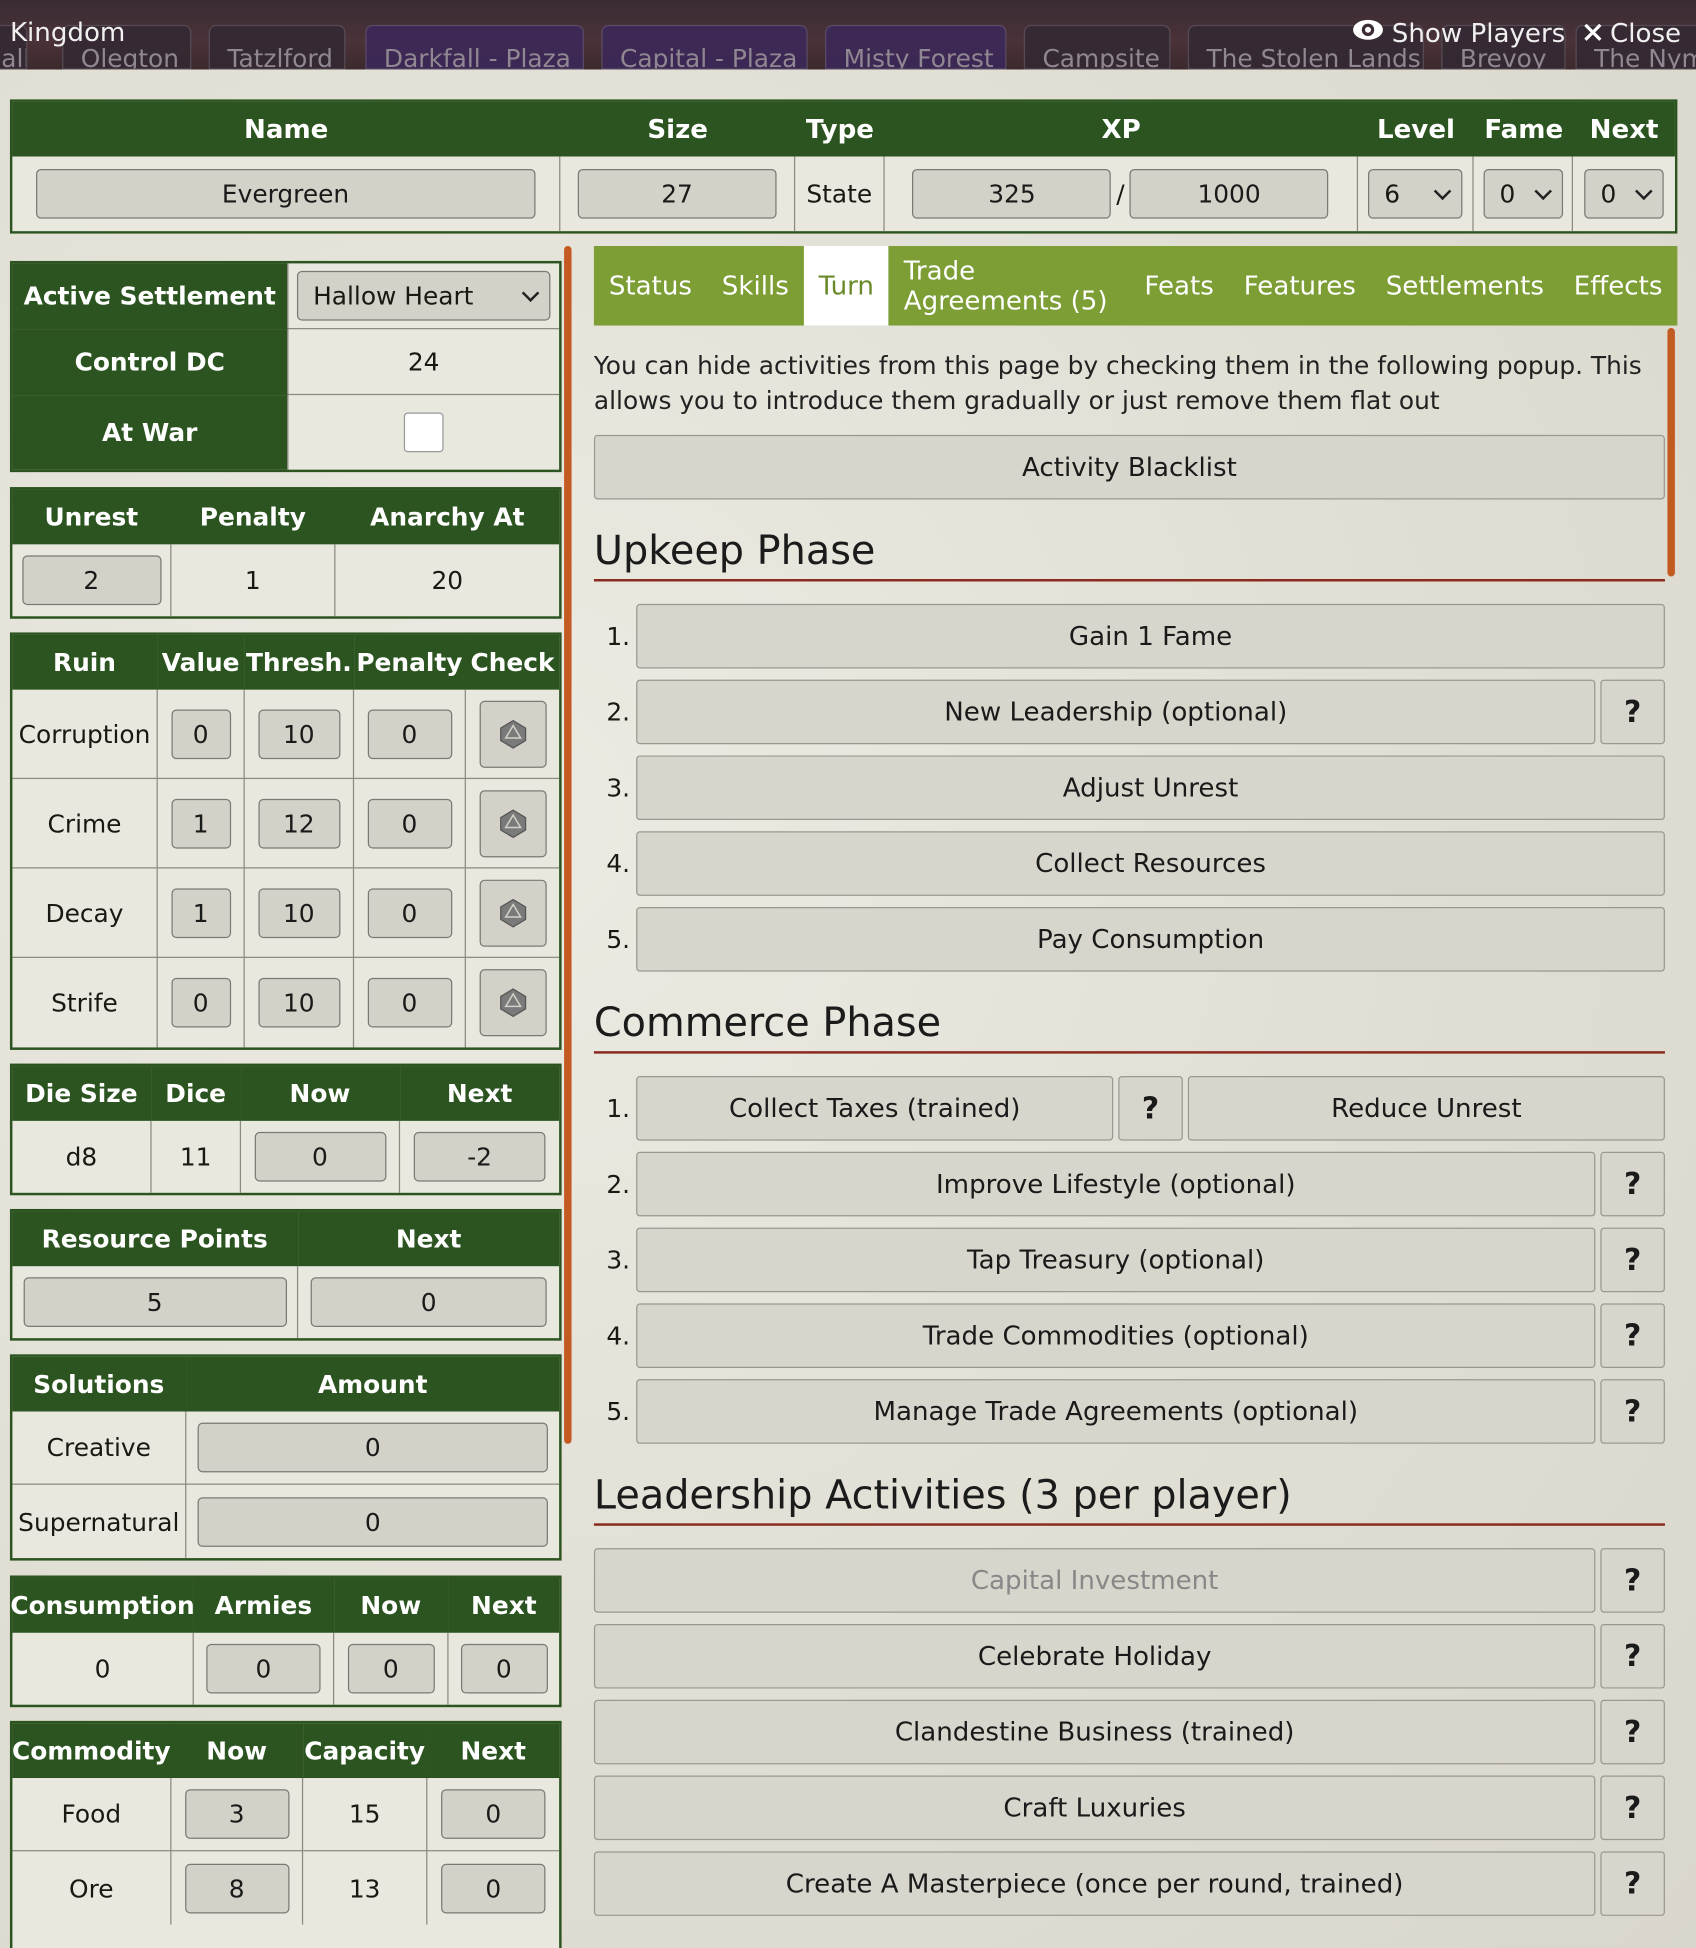 The height and width of the screenshot is (1948, 1696). I want to click on type-header: Type, so click(839, 129).